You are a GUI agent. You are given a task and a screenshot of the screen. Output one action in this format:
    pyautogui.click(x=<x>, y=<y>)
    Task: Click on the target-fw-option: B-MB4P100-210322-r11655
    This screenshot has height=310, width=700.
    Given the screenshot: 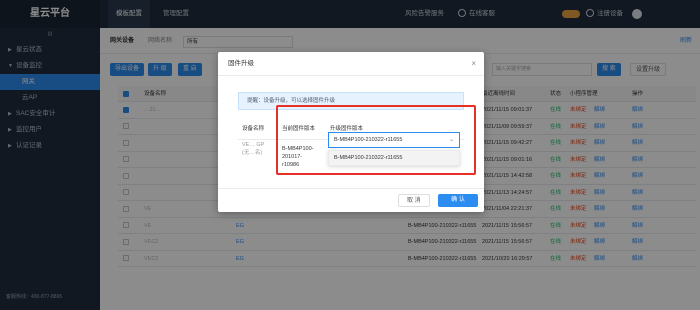 What is the action you would take?
    pyautogui.click(x=394, y=158)
    